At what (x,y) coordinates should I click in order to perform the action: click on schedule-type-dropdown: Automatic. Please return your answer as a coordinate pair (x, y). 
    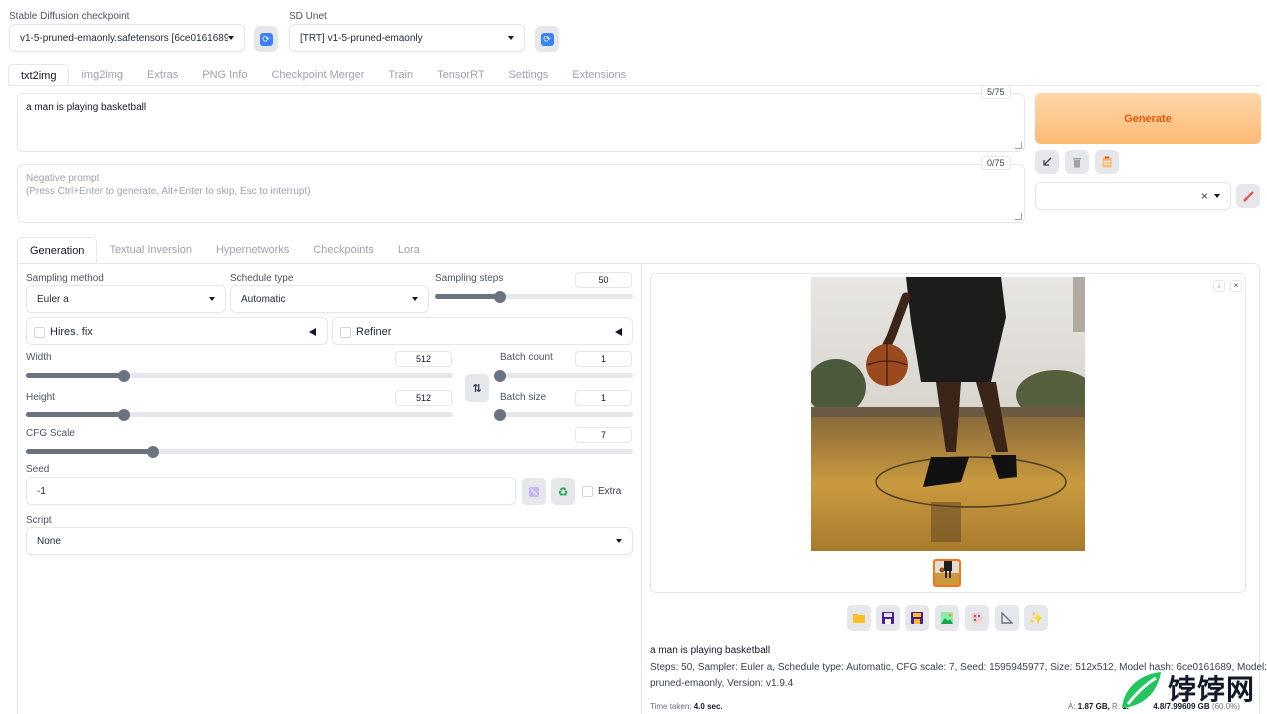
    Looking at the image, I should click on (329, 299).